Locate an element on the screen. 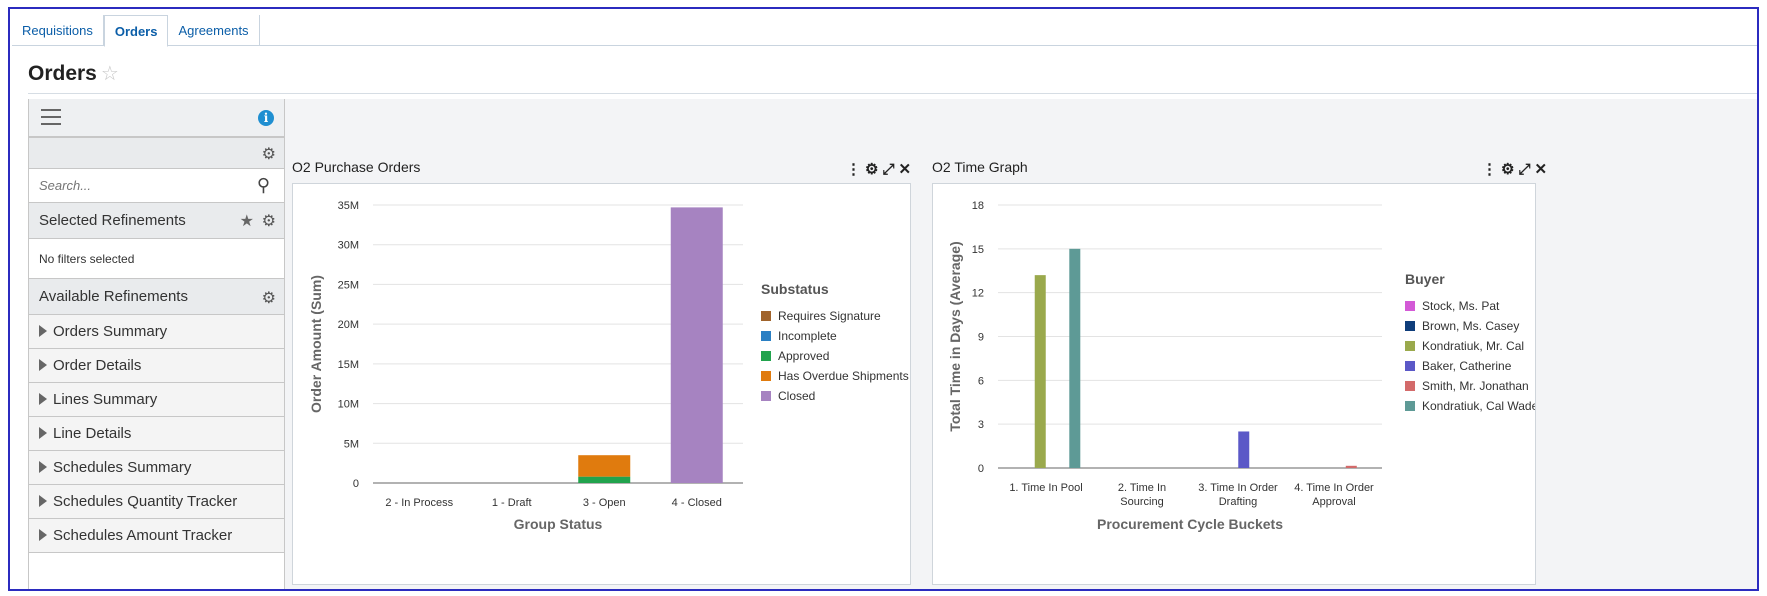 The height and width of the screenshot is (596, 1767). time-panel-title: O2 Time Graph is located at coordinates (980, 167).